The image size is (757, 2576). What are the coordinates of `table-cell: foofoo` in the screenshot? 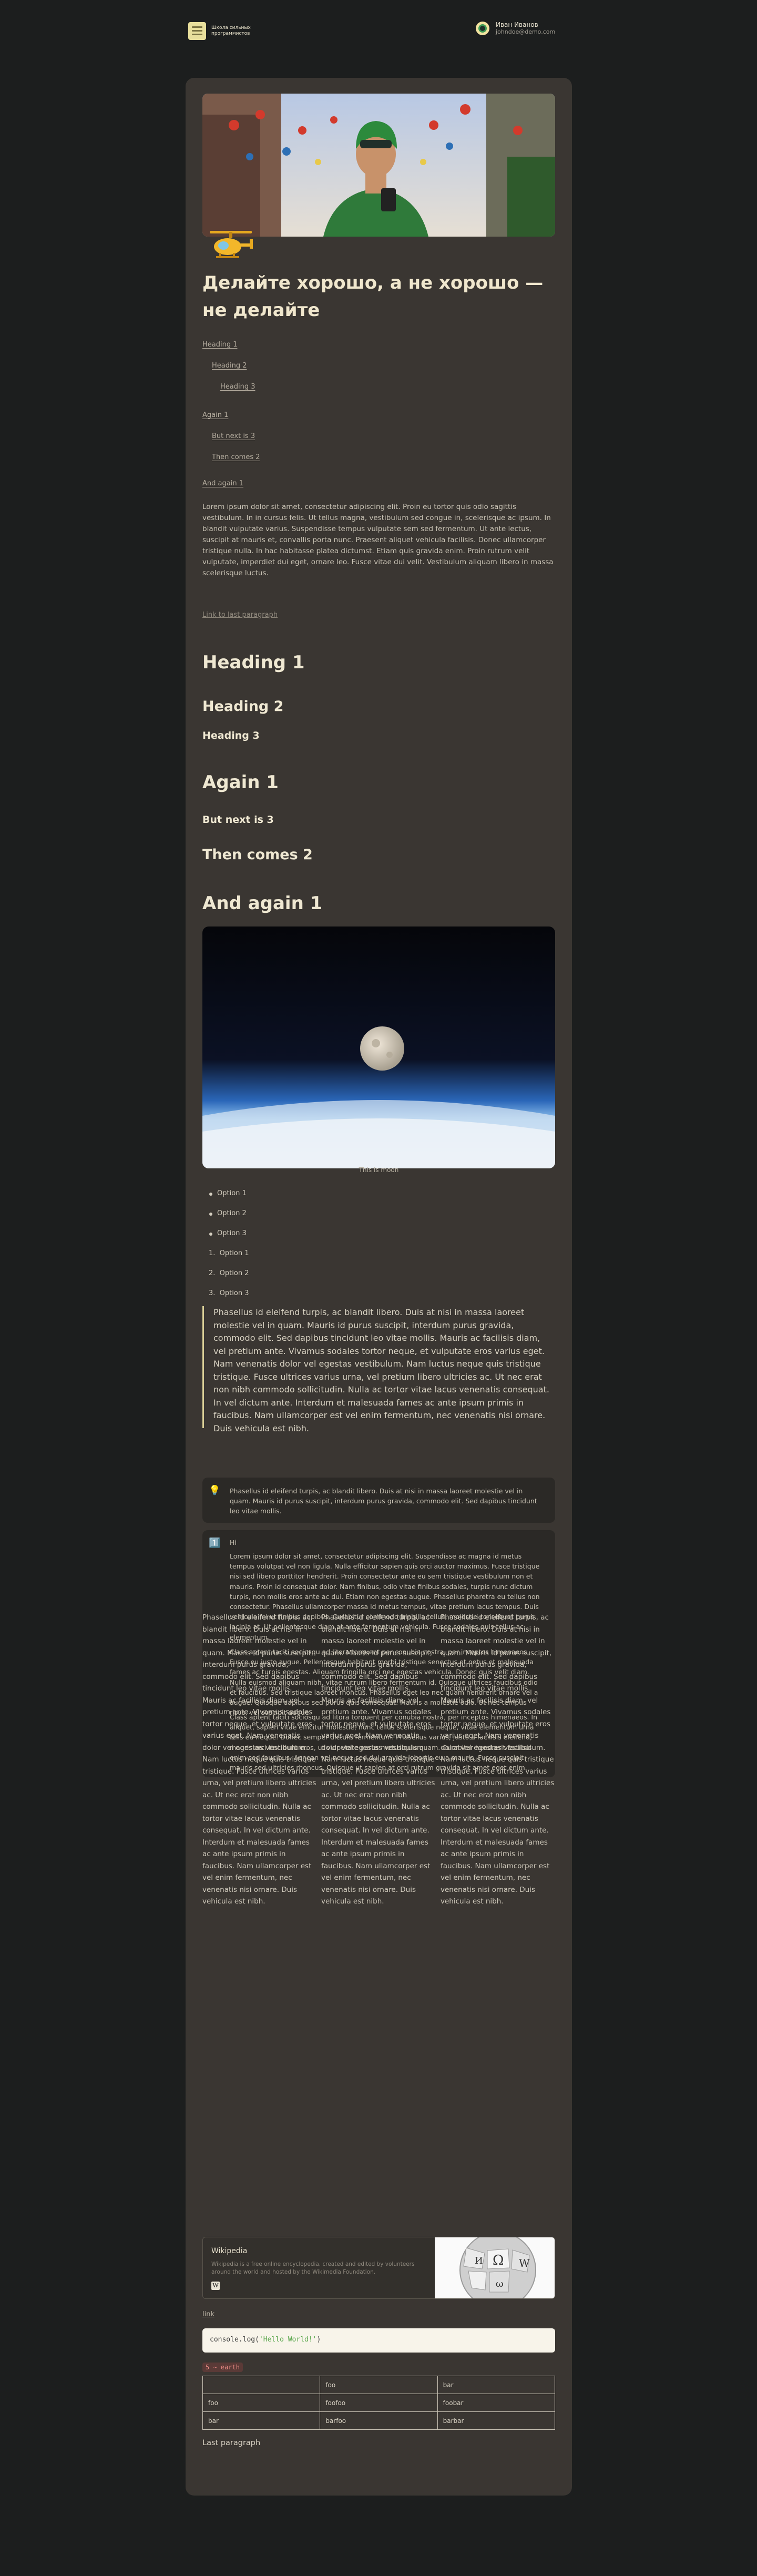 It's located at (379, 2403).